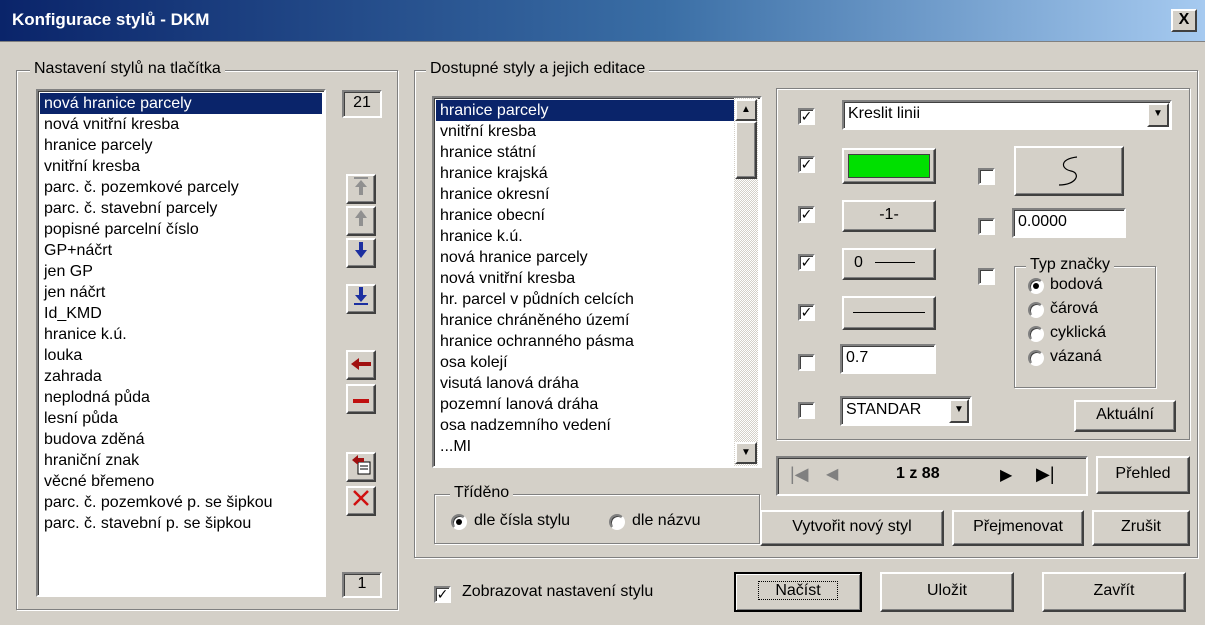 This screenshot has height=625, width=1205. I want to click on scroll-down-arrow: ▼, so click(746, 453).